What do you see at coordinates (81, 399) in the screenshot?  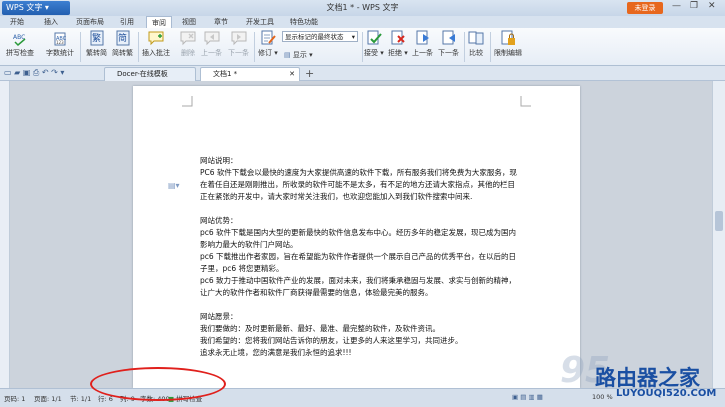 I see `status-section: 节: 1/1` at bounding box center [81, 399].